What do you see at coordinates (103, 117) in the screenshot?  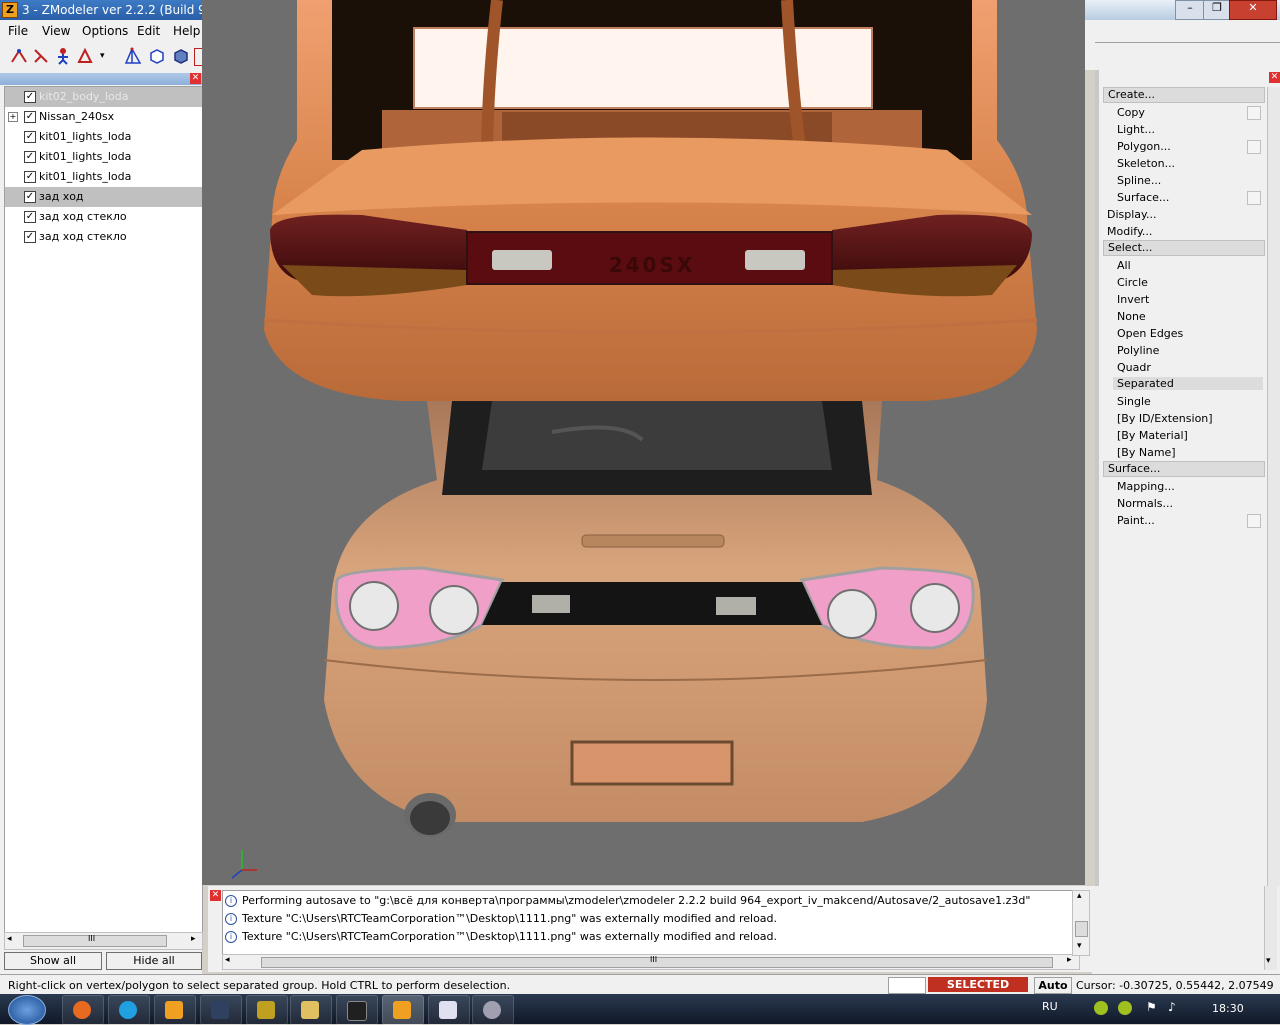 I see `tree-item: + ✓ Nissan_240sx` at bounding box center [103, 117].